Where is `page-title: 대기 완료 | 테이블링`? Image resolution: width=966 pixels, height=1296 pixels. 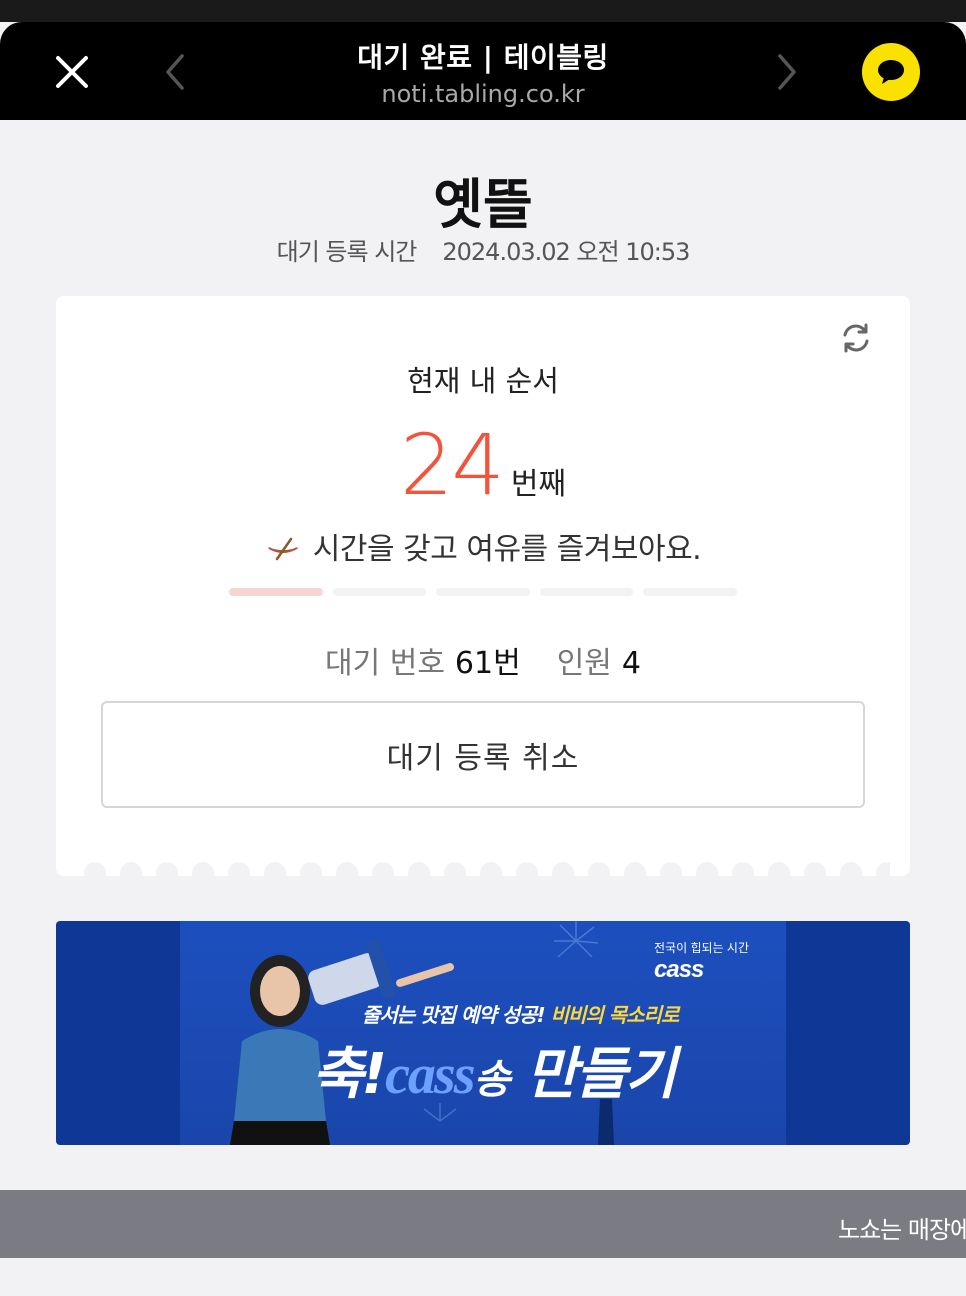
page-title: 대기 완료 | 테이블링 is located at coordinates (483, 57).